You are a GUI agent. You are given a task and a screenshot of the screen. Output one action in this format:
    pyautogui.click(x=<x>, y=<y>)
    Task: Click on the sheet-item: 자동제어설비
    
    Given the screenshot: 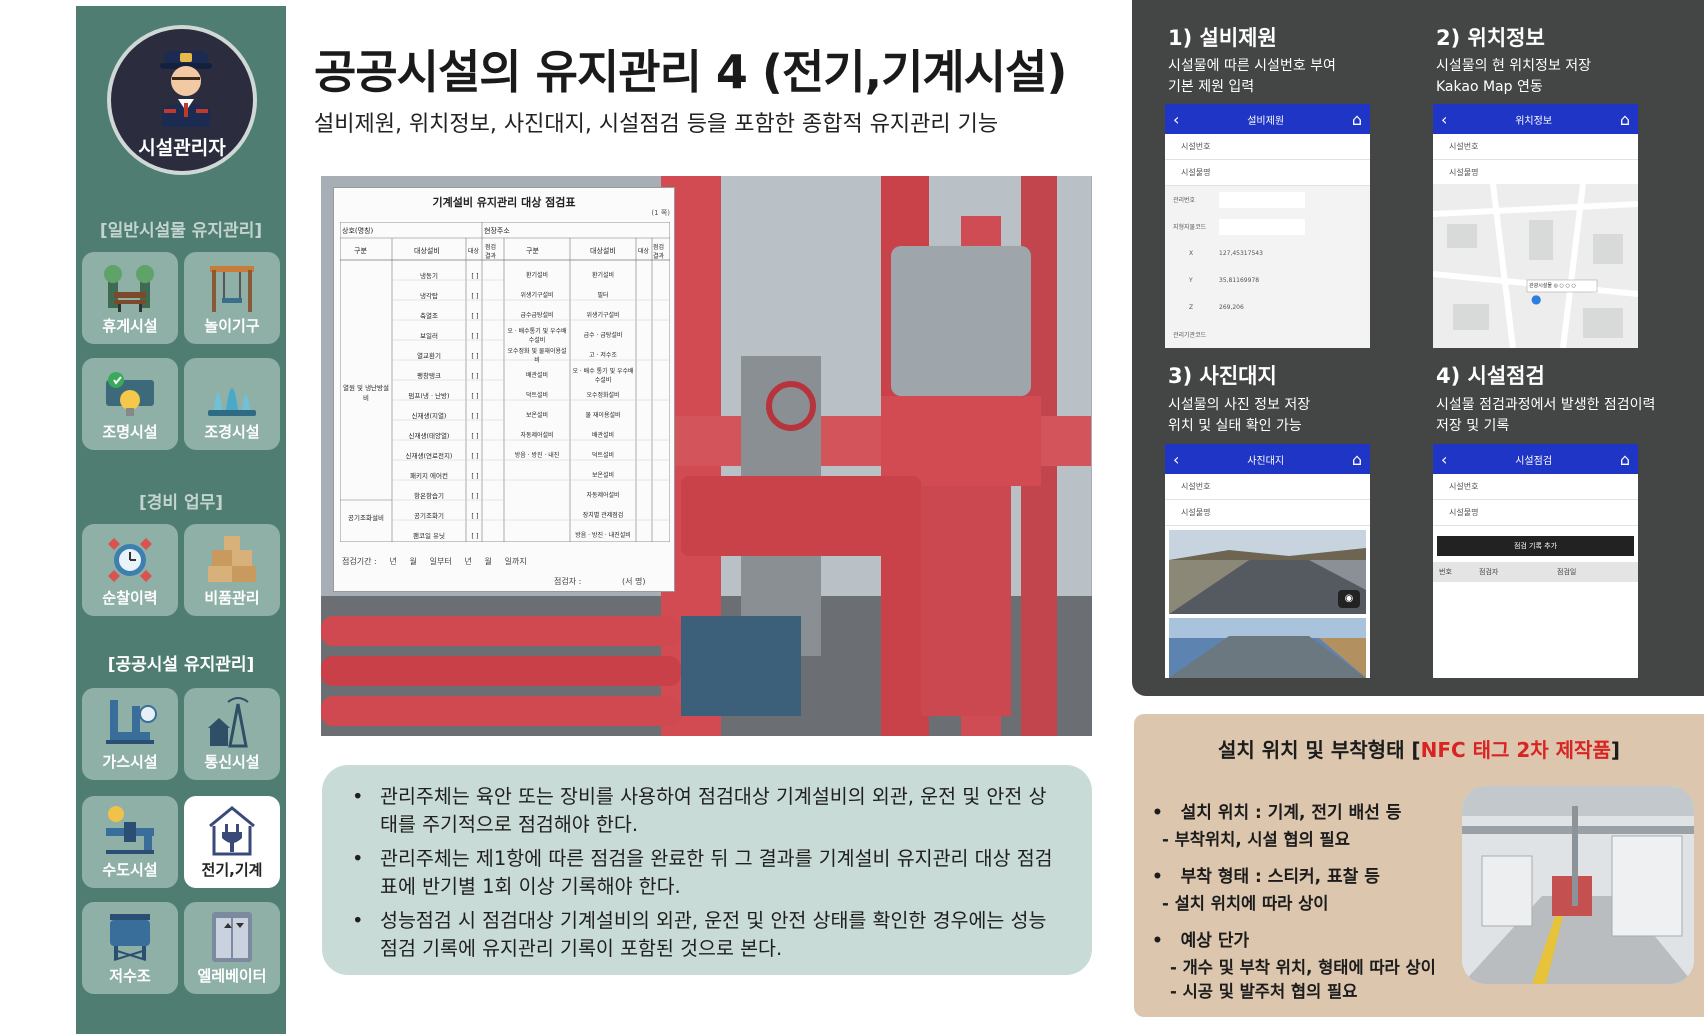 What is the action you would take?
    pyautogui.click(x=603, y=495)
    